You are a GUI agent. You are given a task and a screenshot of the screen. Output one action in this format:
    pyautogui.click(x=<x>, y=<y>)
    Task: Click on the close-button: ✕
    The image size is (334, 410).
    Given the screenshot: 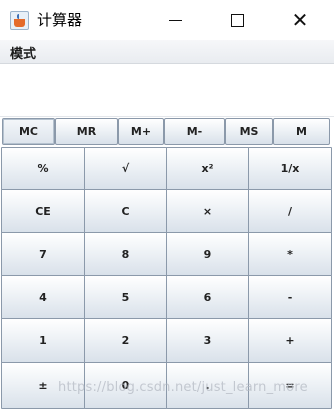 What is the action you would take?
    pyautogui.click(x=300, y=20)
    